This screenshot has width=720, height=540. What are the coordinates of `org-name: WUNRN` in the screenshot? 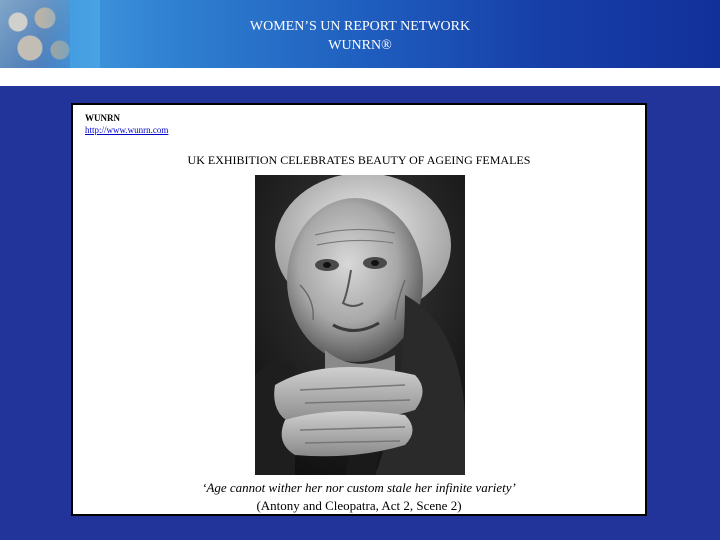 It's located at (102, 118).